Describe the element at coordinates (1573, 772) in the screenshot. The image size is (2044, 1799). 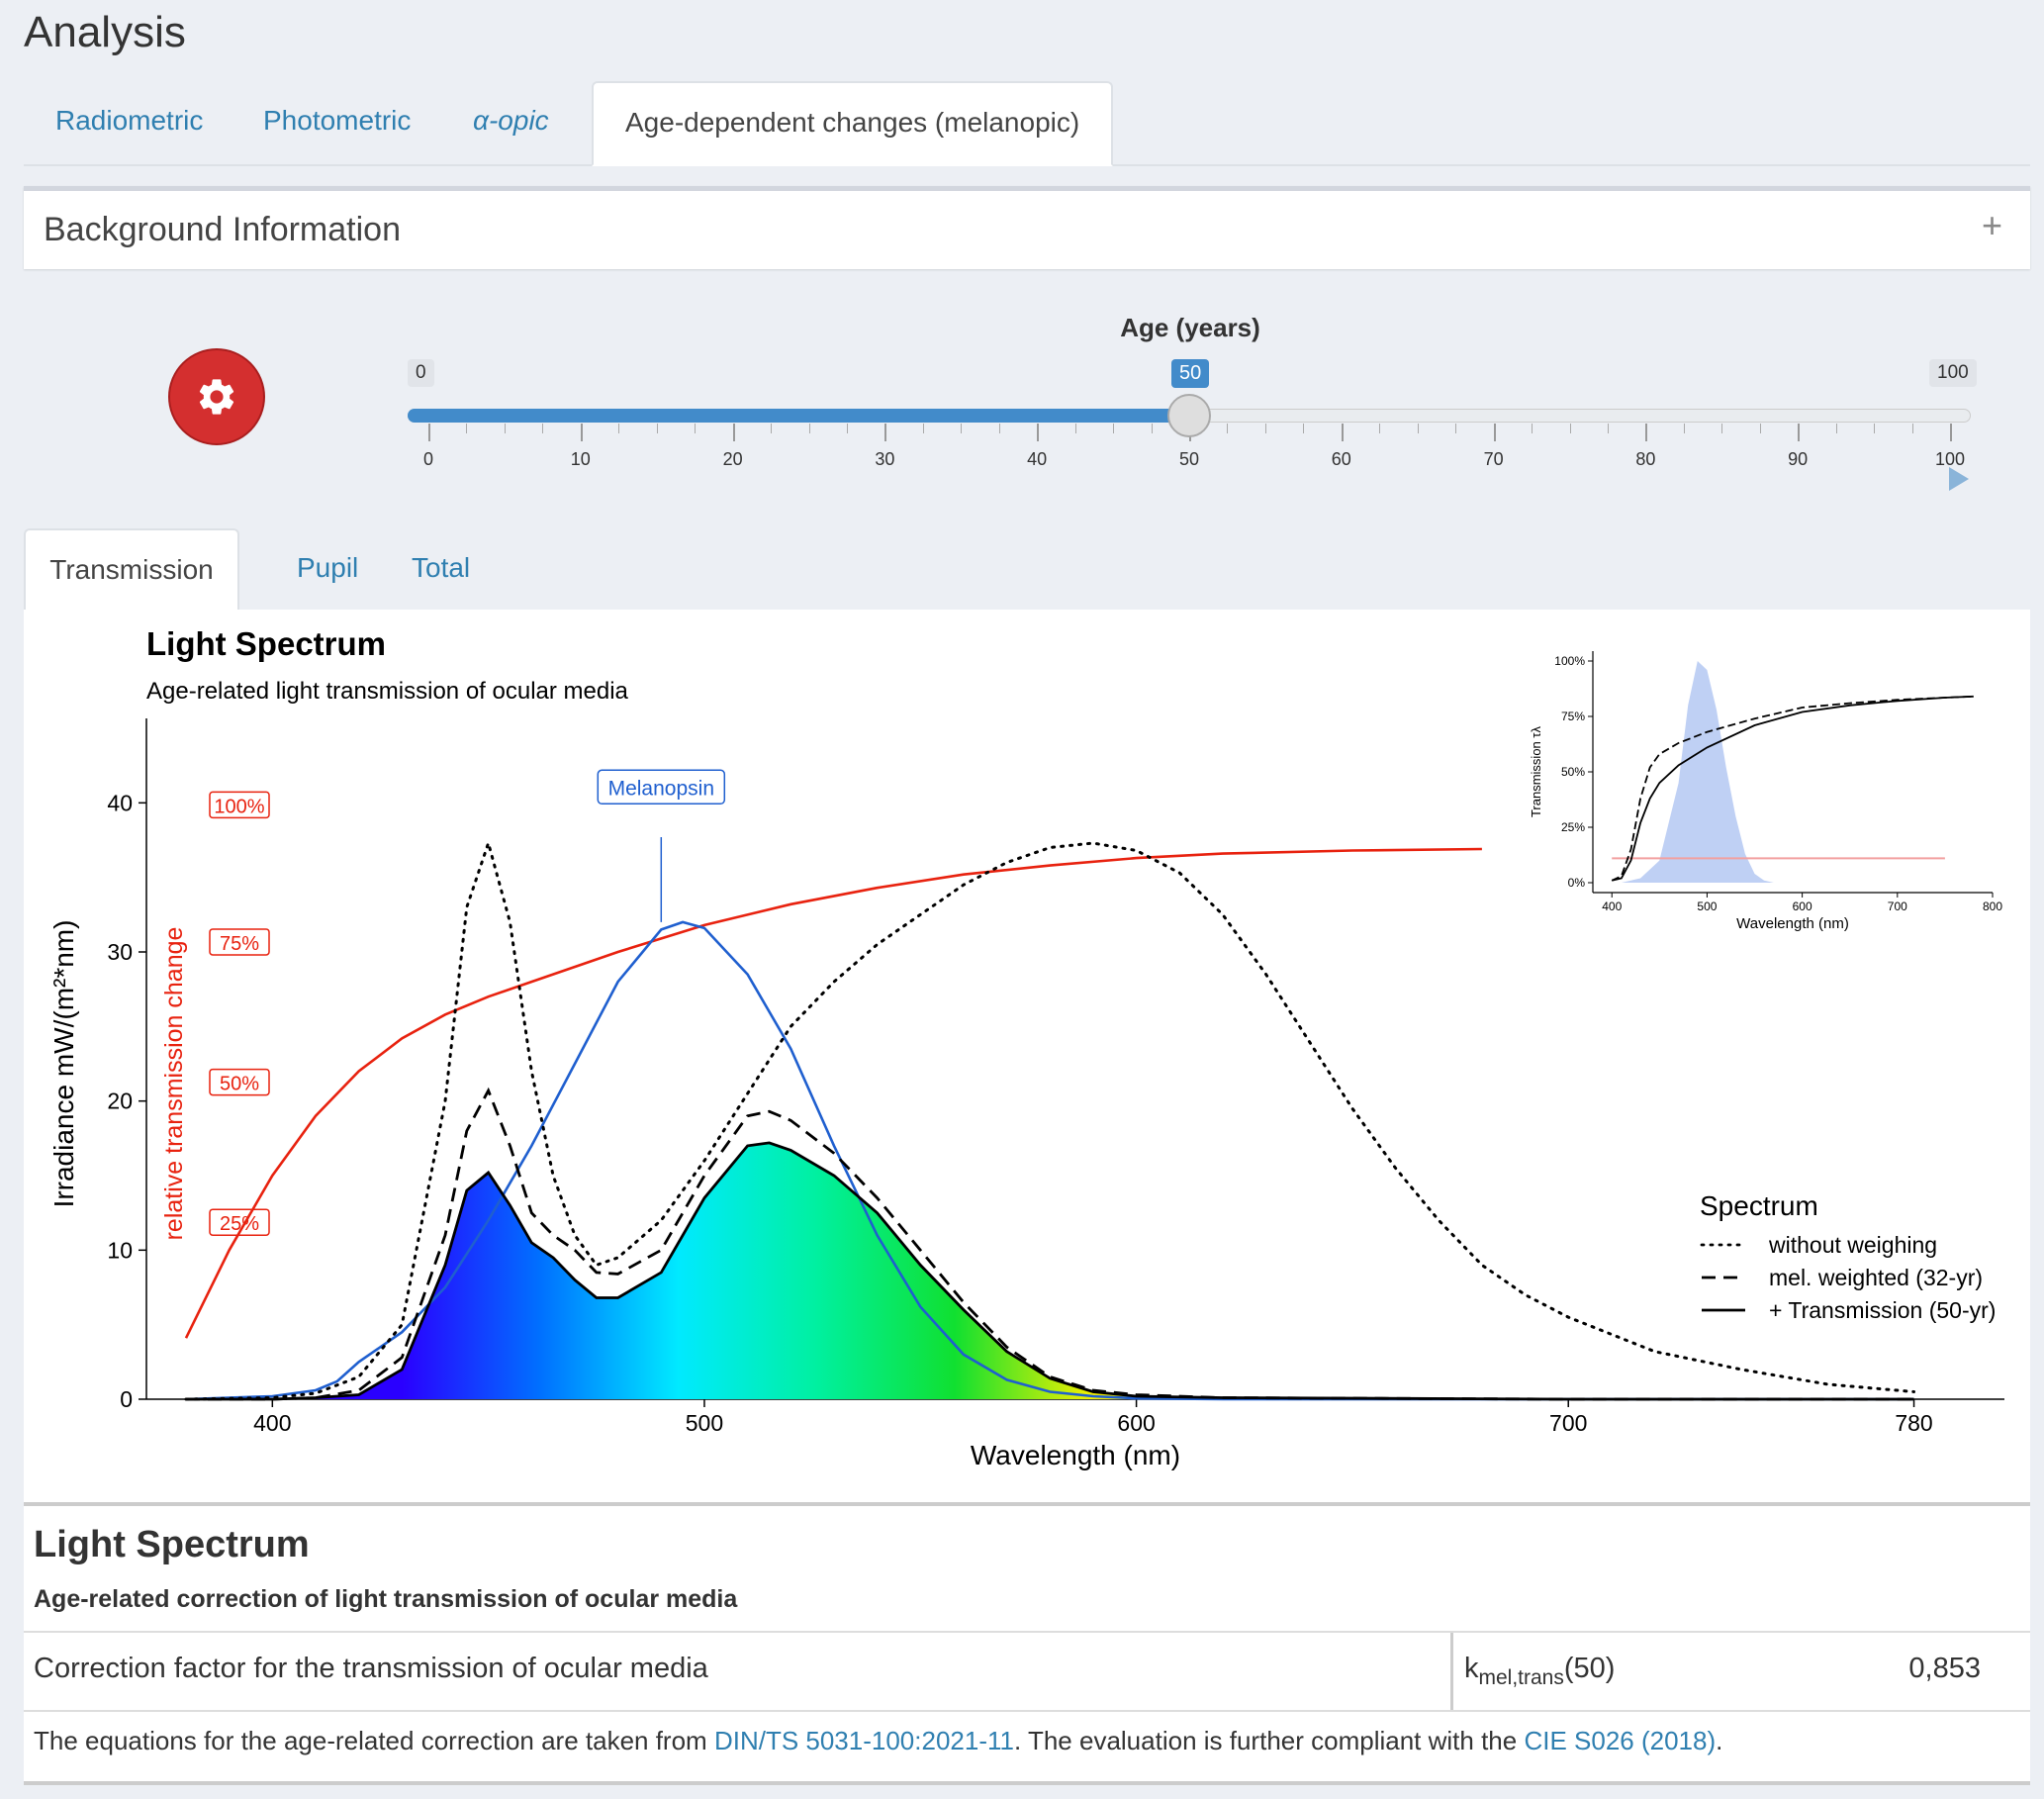
I see `inset-y-tick-label: 50%` at that location.